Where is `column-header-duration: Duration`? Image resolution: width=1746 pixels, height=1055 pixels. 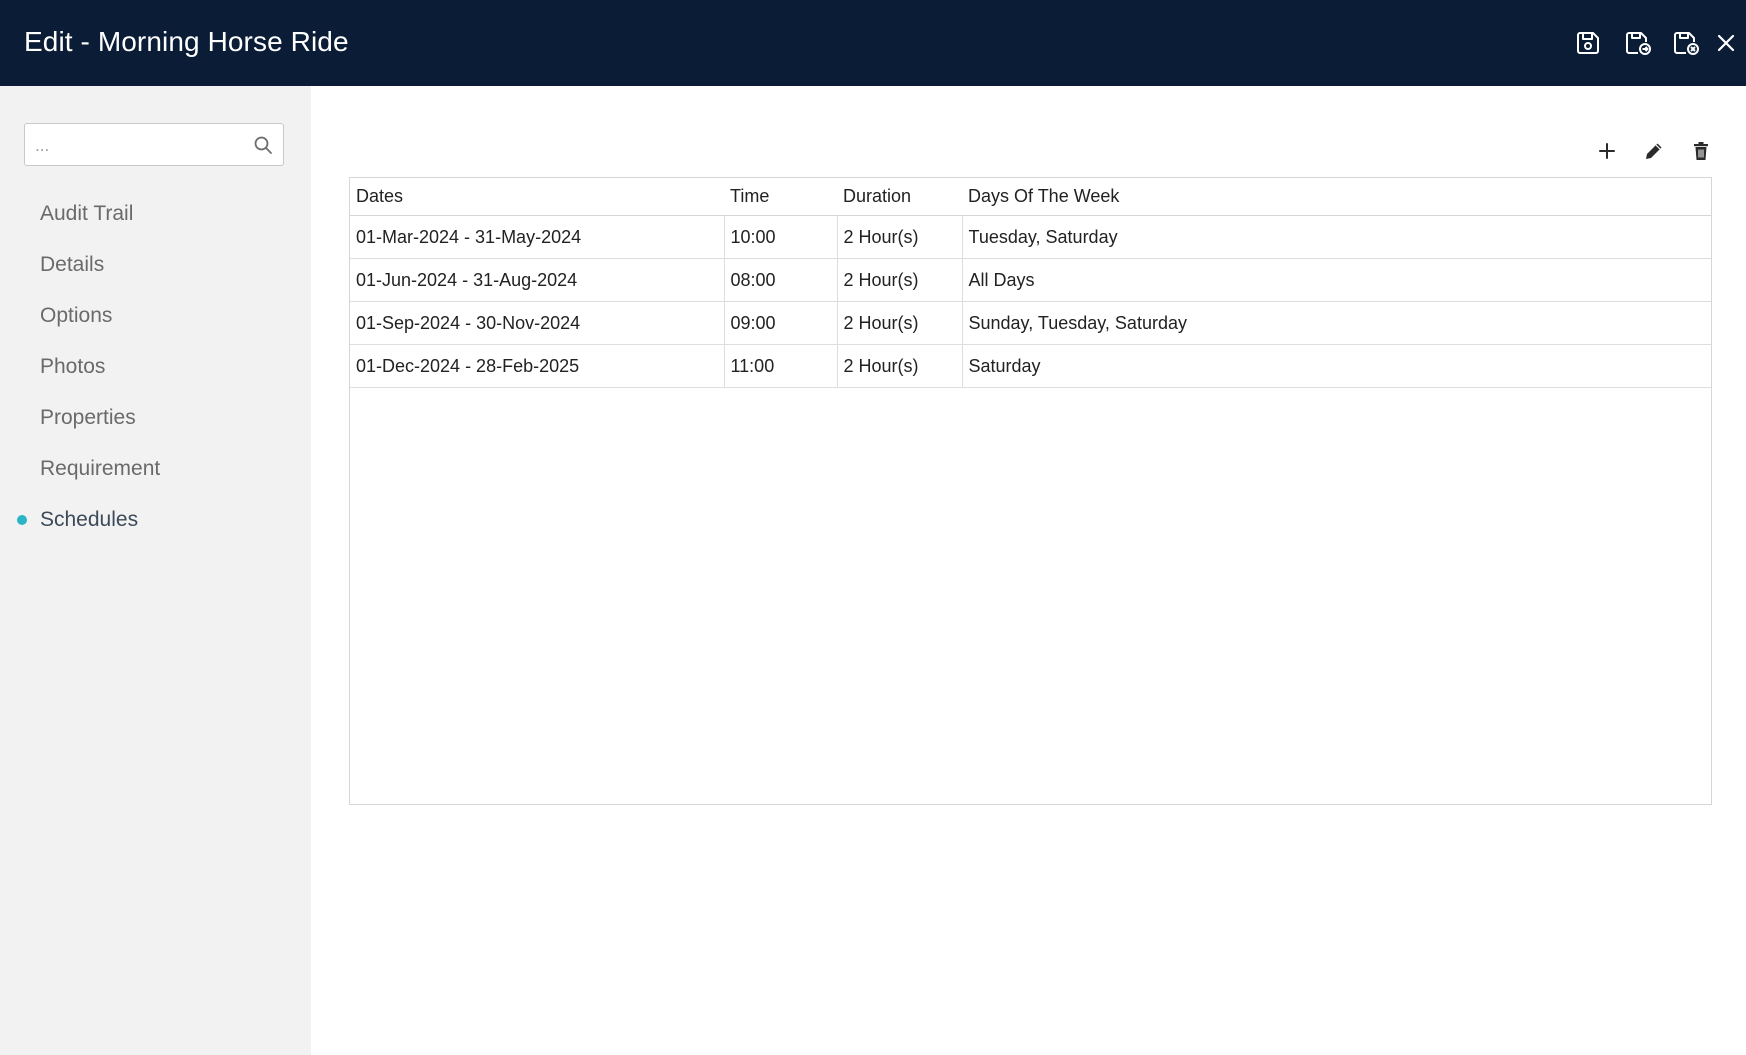
column-header-duration: Duration is located at coordinates (899, 197).